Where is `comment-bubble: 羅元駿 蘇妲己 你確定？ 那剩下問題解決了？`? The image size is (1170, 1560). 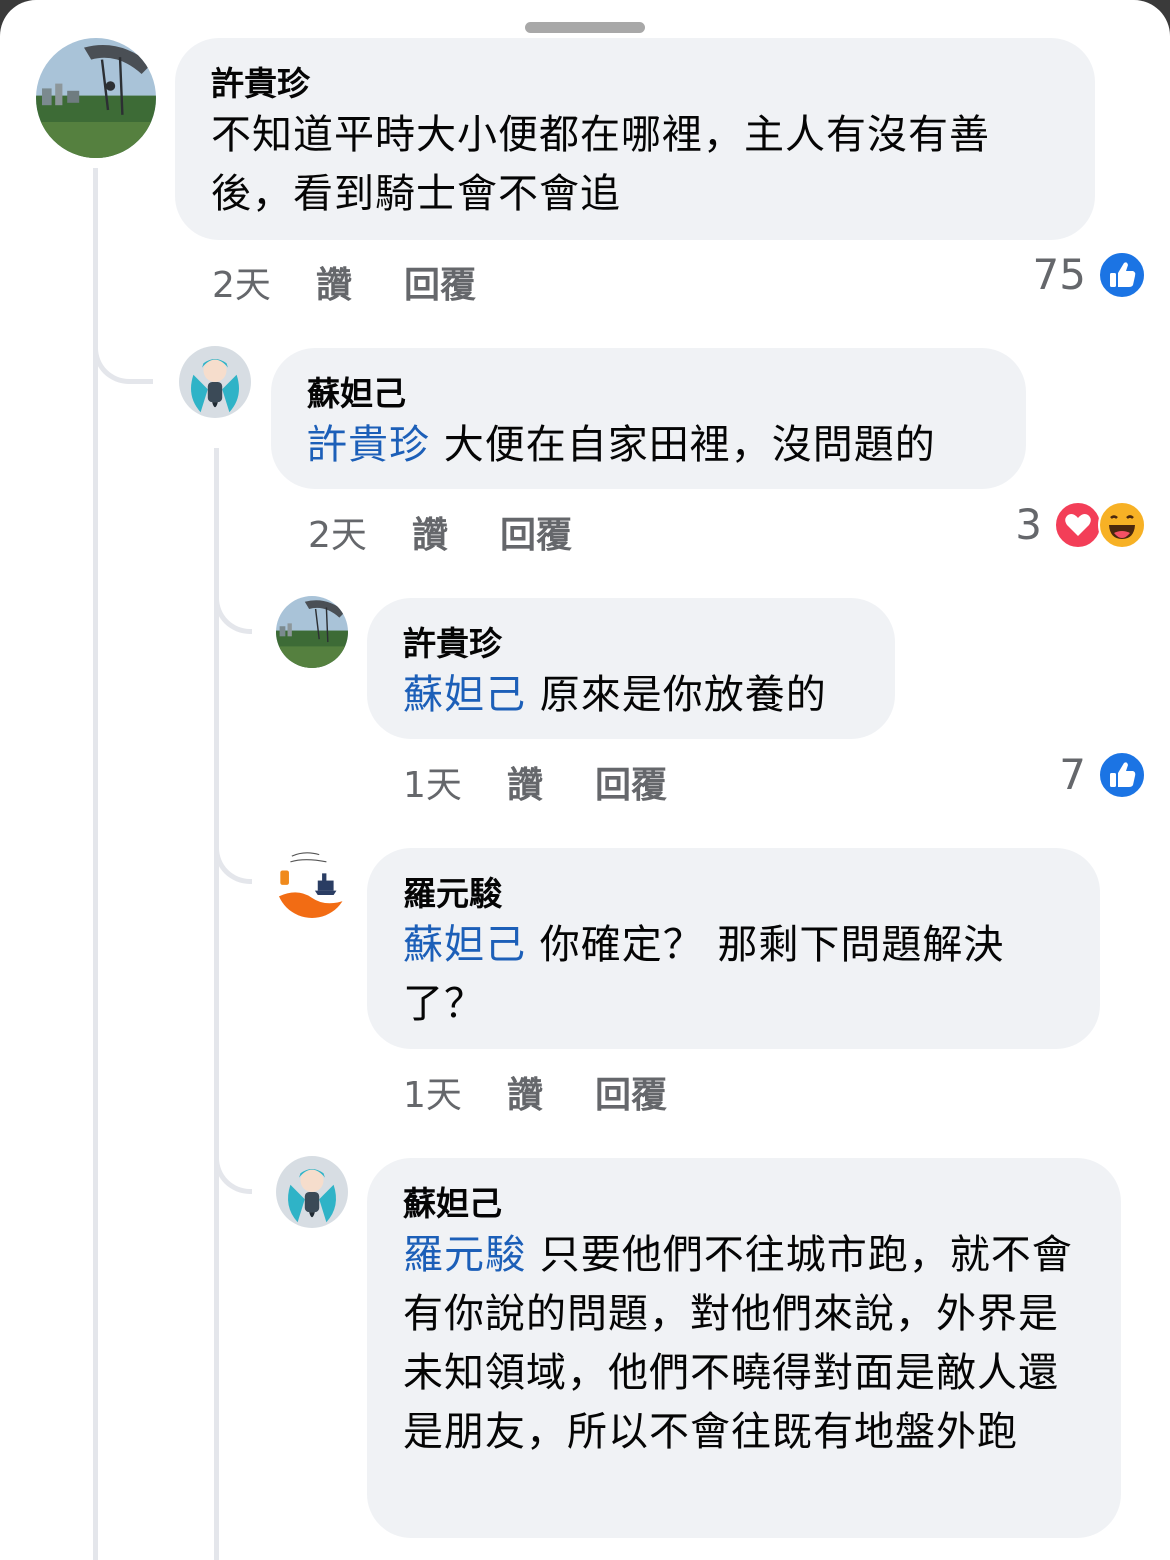
comment-bubble: 羅元駿 蘇妲己 你確定？ 那剩下問題解決了？ is located at coordinates (733, 948).